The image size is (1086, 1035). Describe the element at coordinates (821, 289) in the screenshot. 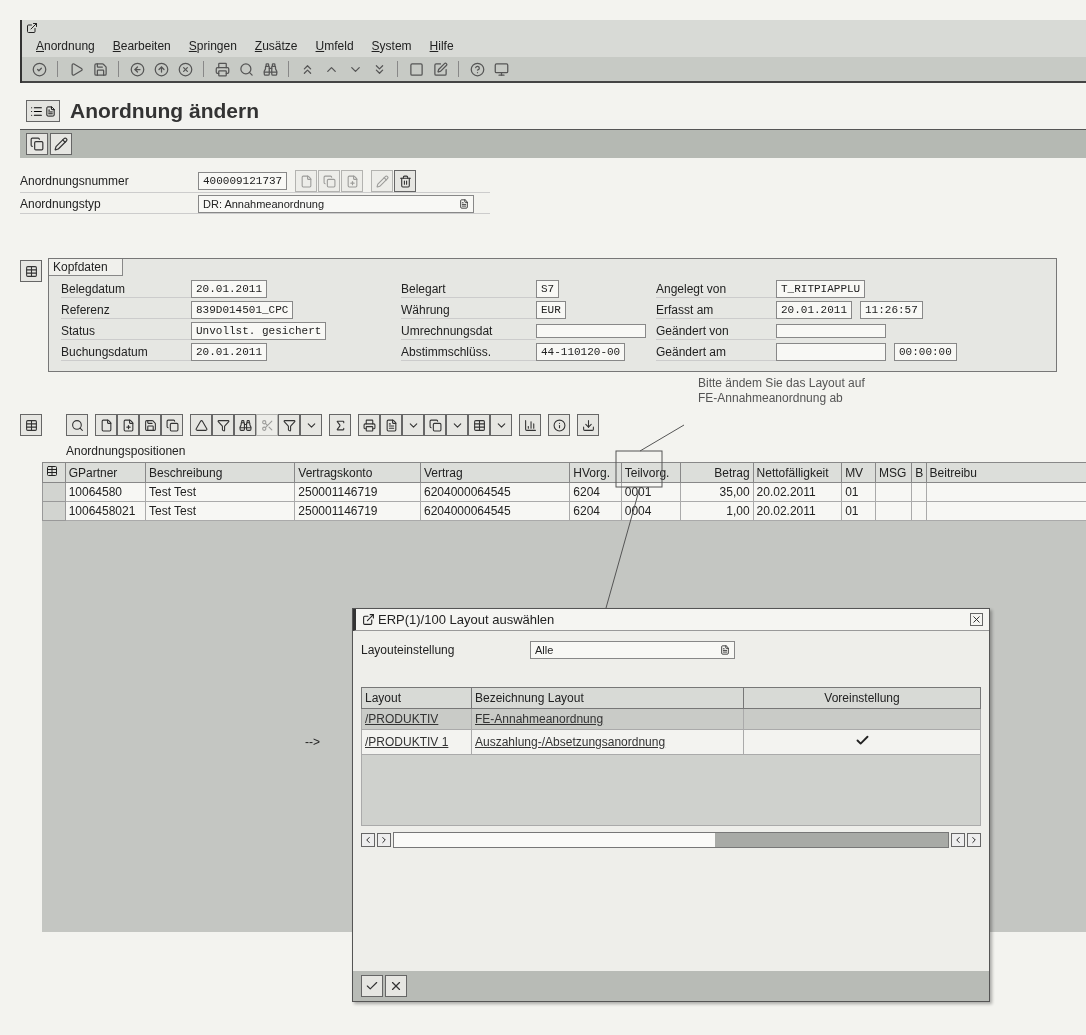

I see `input-field: T_RITPIAPPLU` at that location.